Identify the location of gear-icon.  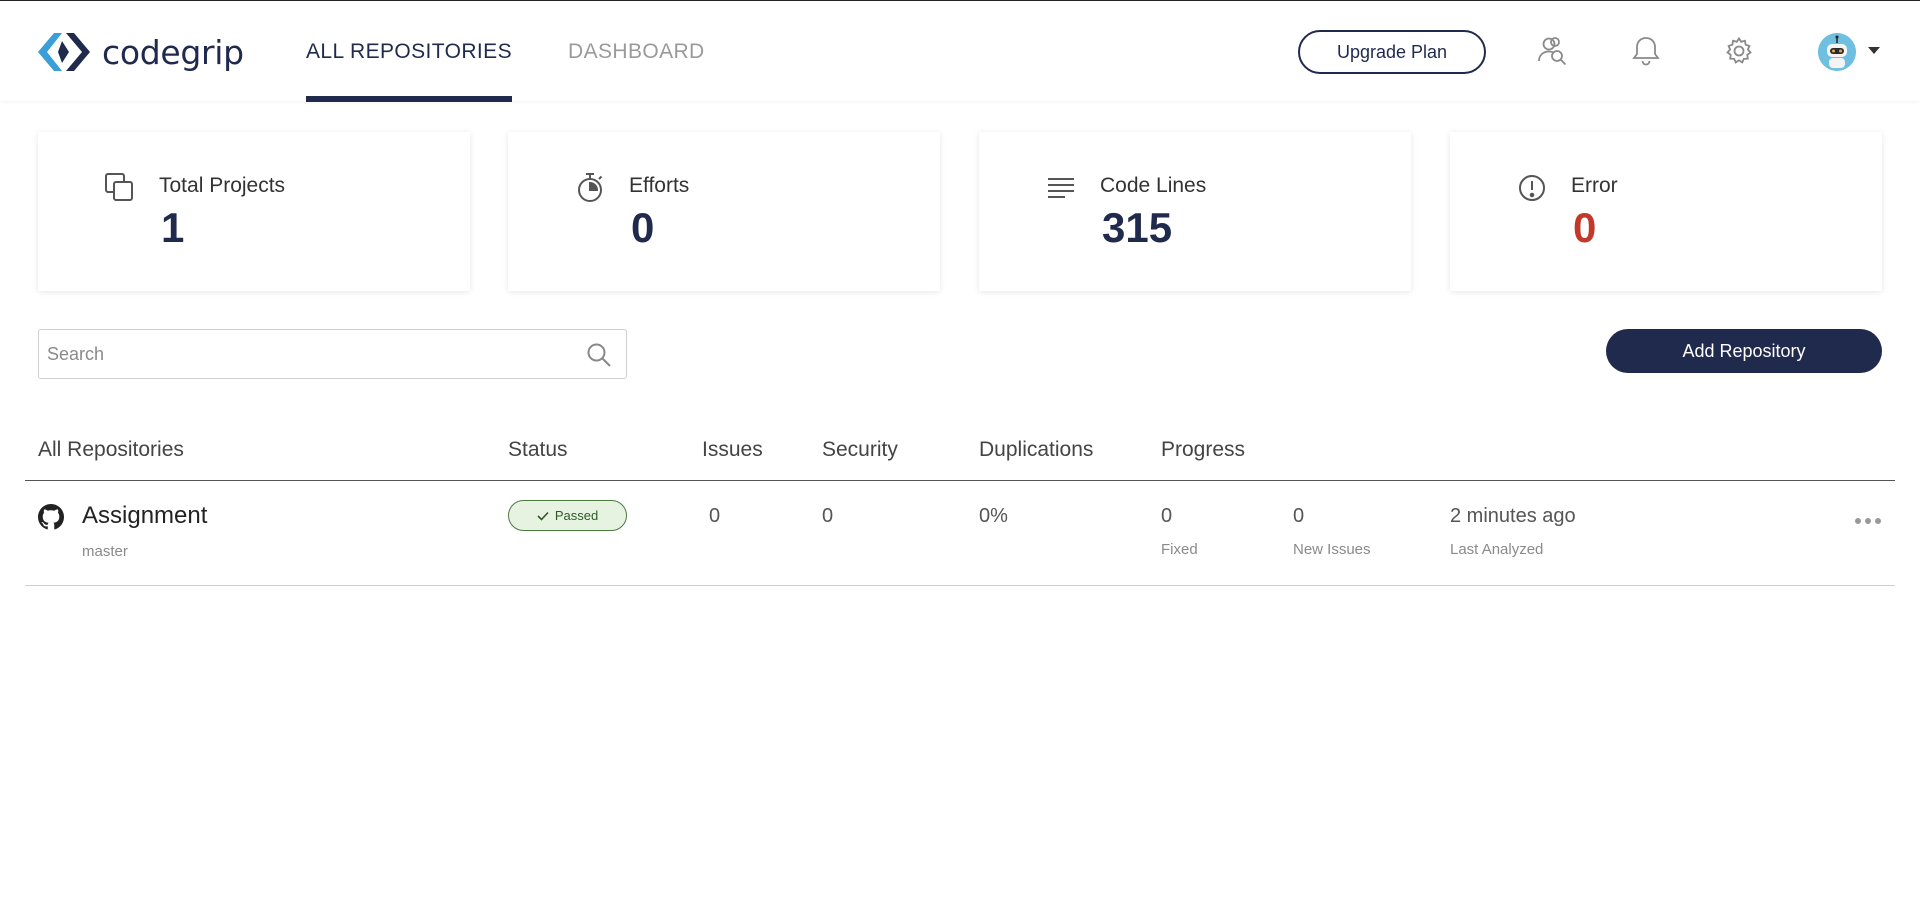
(1739, 51).